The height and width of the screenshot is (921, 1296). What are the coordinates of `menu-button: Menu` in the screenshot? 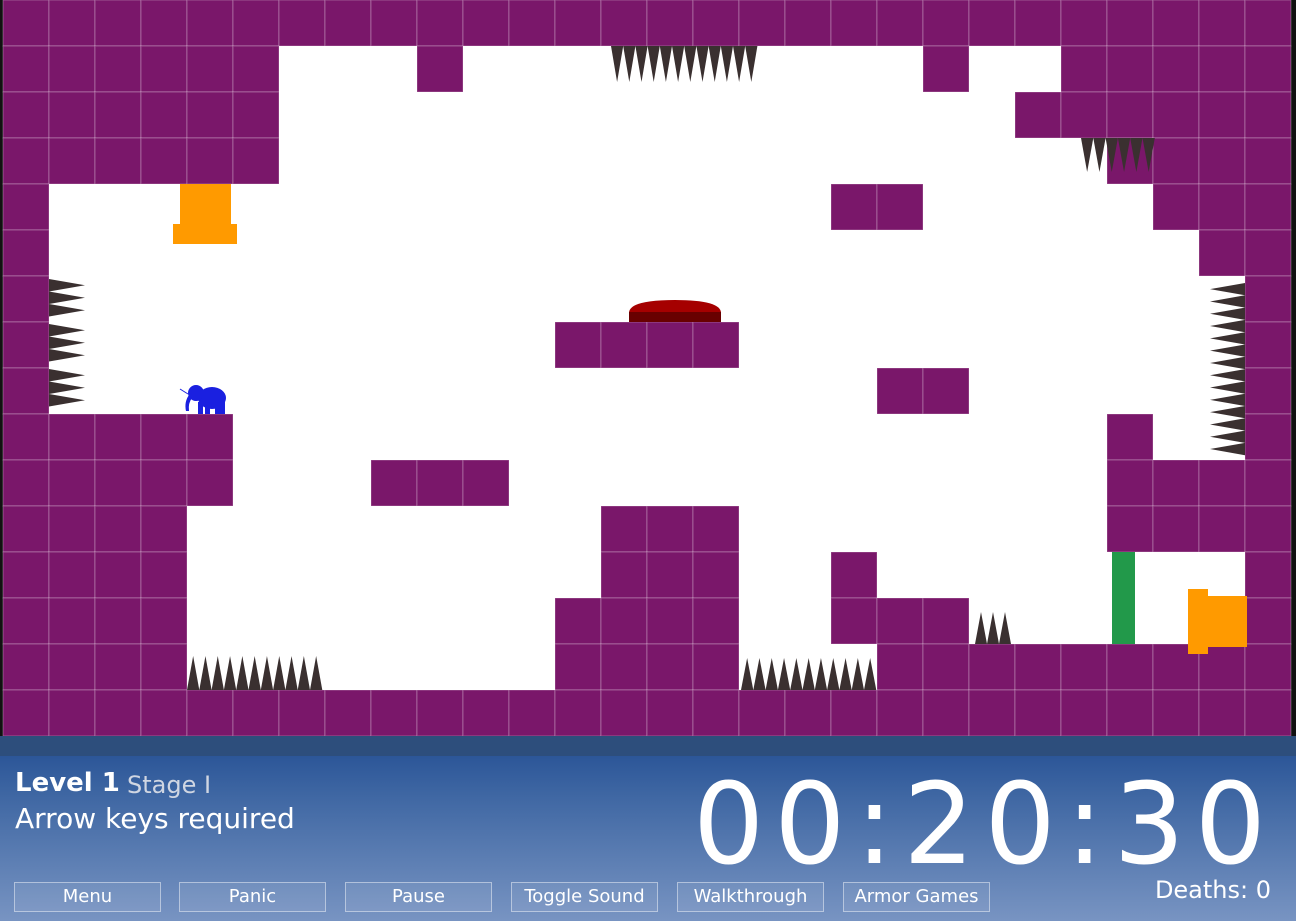 It's located at (87, 897).